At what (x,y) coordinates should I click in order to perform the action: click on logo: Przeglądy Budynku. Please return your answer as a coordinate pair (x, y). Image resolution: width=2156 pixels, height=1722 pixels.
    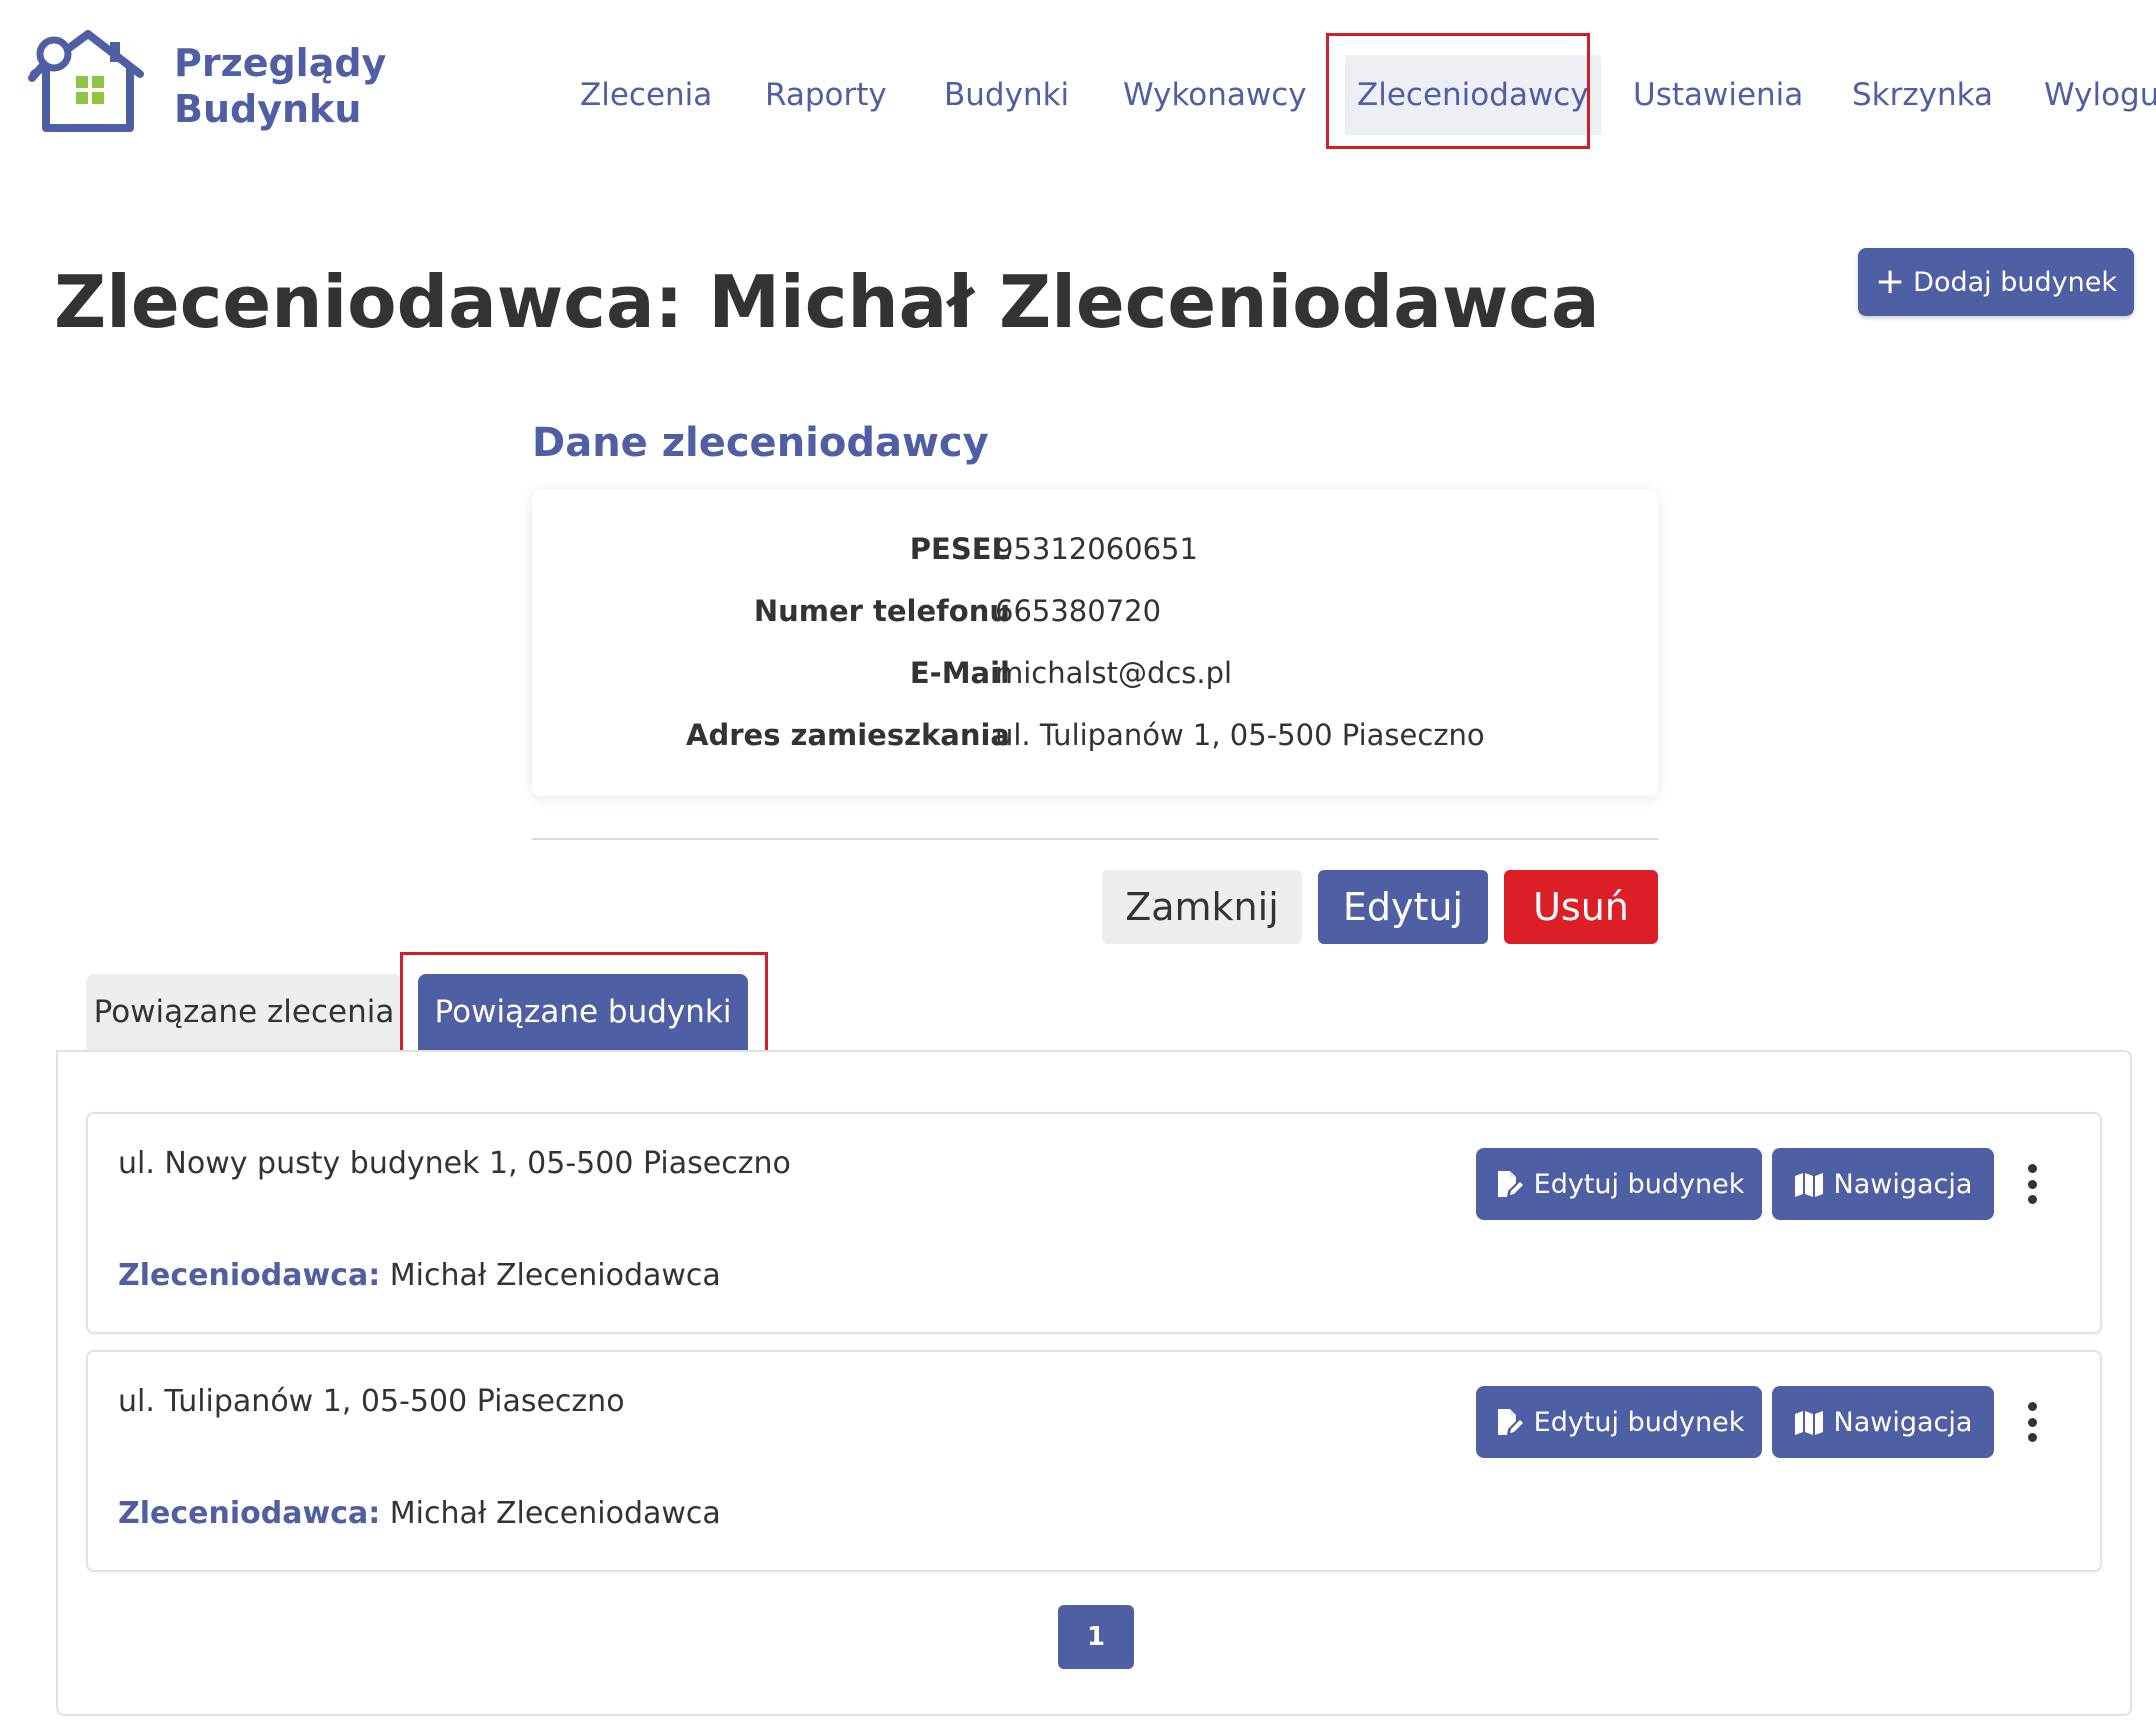
    Looking at the image, I should click on (205, 82).